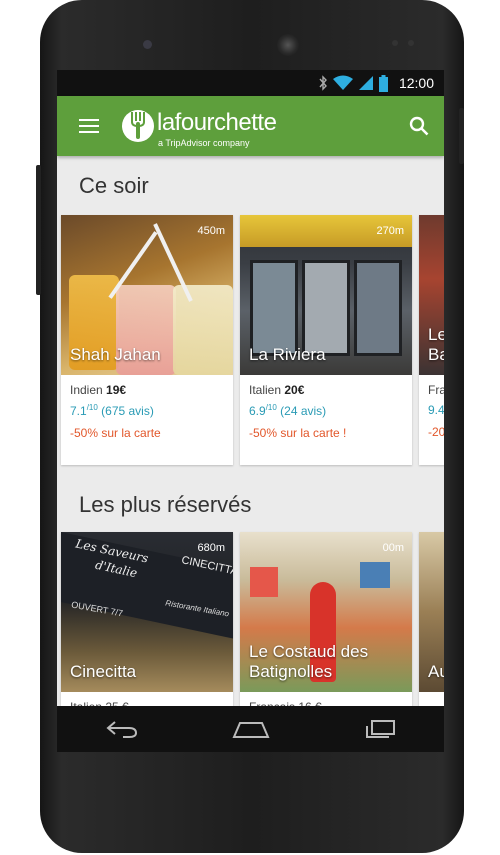 Image resolution: width=500 pixels, height=855 pixels. What do you see at coordinates (265, 390) in the screenshot?
I see `cuisine-label: Italien` at bounding box center [265, 390].